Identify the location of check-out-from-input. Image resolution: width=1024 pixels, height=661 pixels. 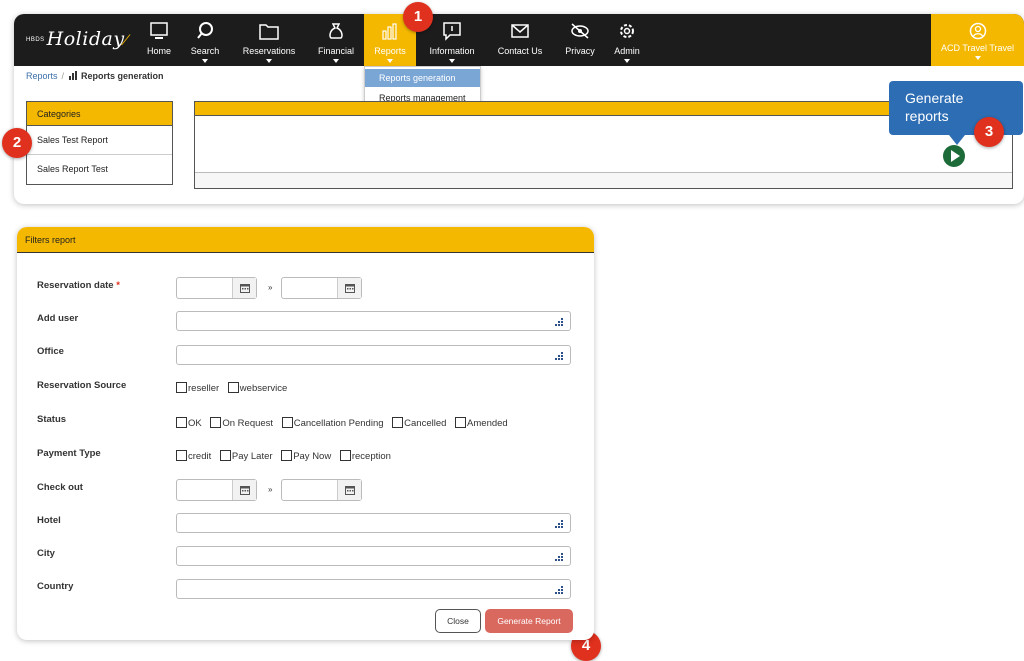
(216, 490).